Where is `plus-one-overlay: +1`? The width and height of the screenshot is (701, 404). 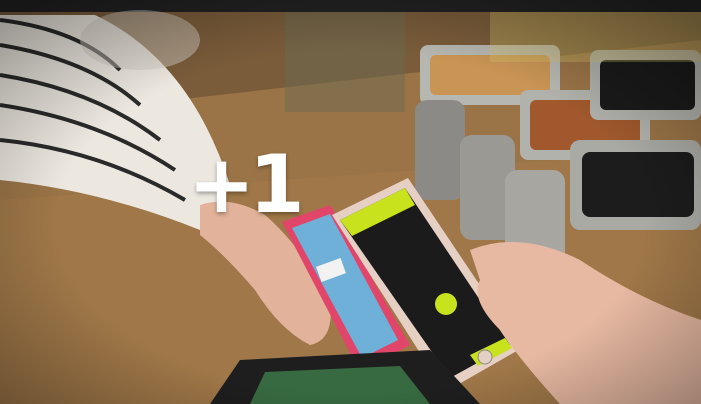
plus-one-overlay: +1 is located at coordinates (246, 184).